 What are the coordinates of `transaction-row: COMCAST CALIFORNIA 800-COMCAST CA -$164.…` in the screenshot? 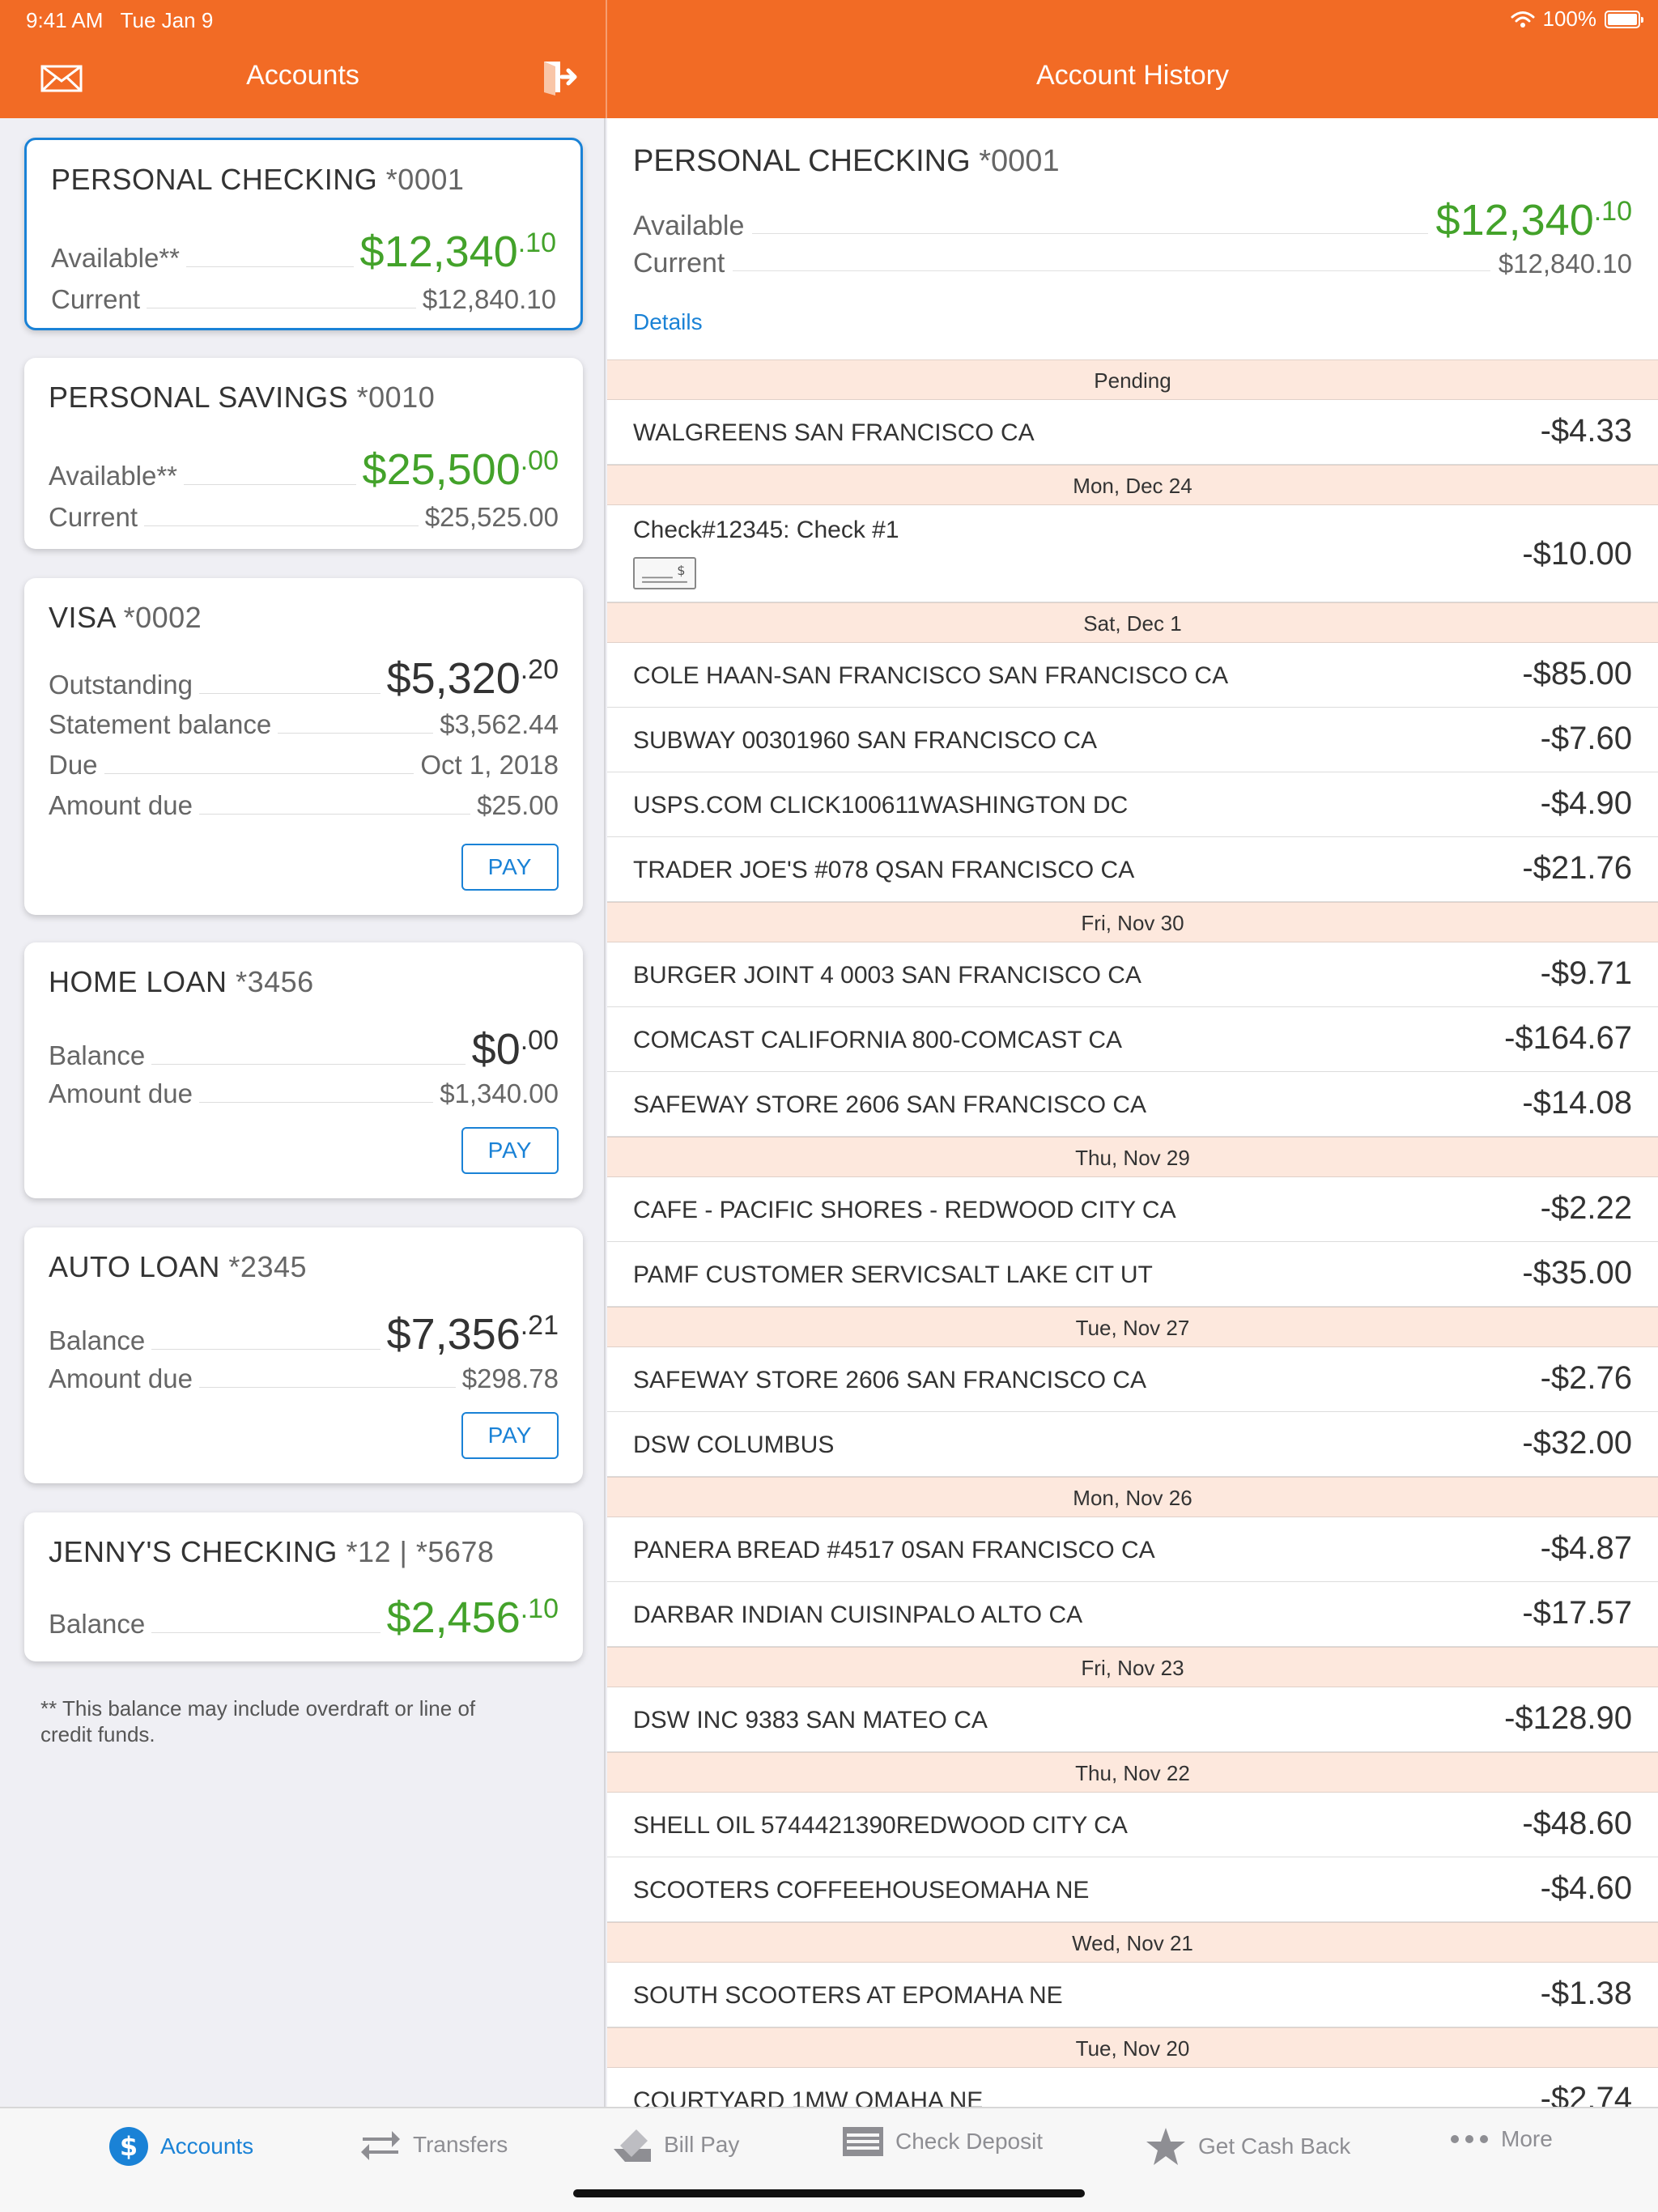 It's located at (1132, 1039).